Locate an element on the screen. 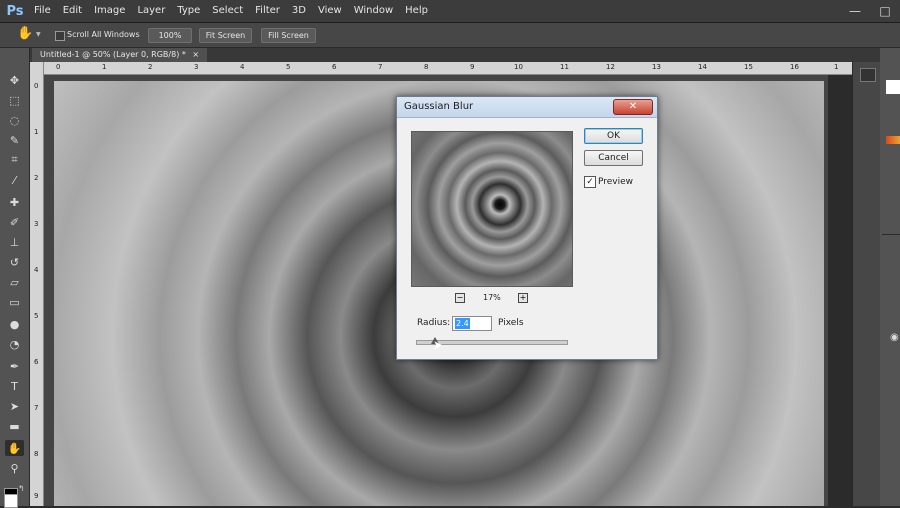 Image resolution: width=900 pixels, height=508 pixels. document-tab: Untitled-1 @ 50% (Layer 0, RGB/8) * × is located at coordinates (120, 55).